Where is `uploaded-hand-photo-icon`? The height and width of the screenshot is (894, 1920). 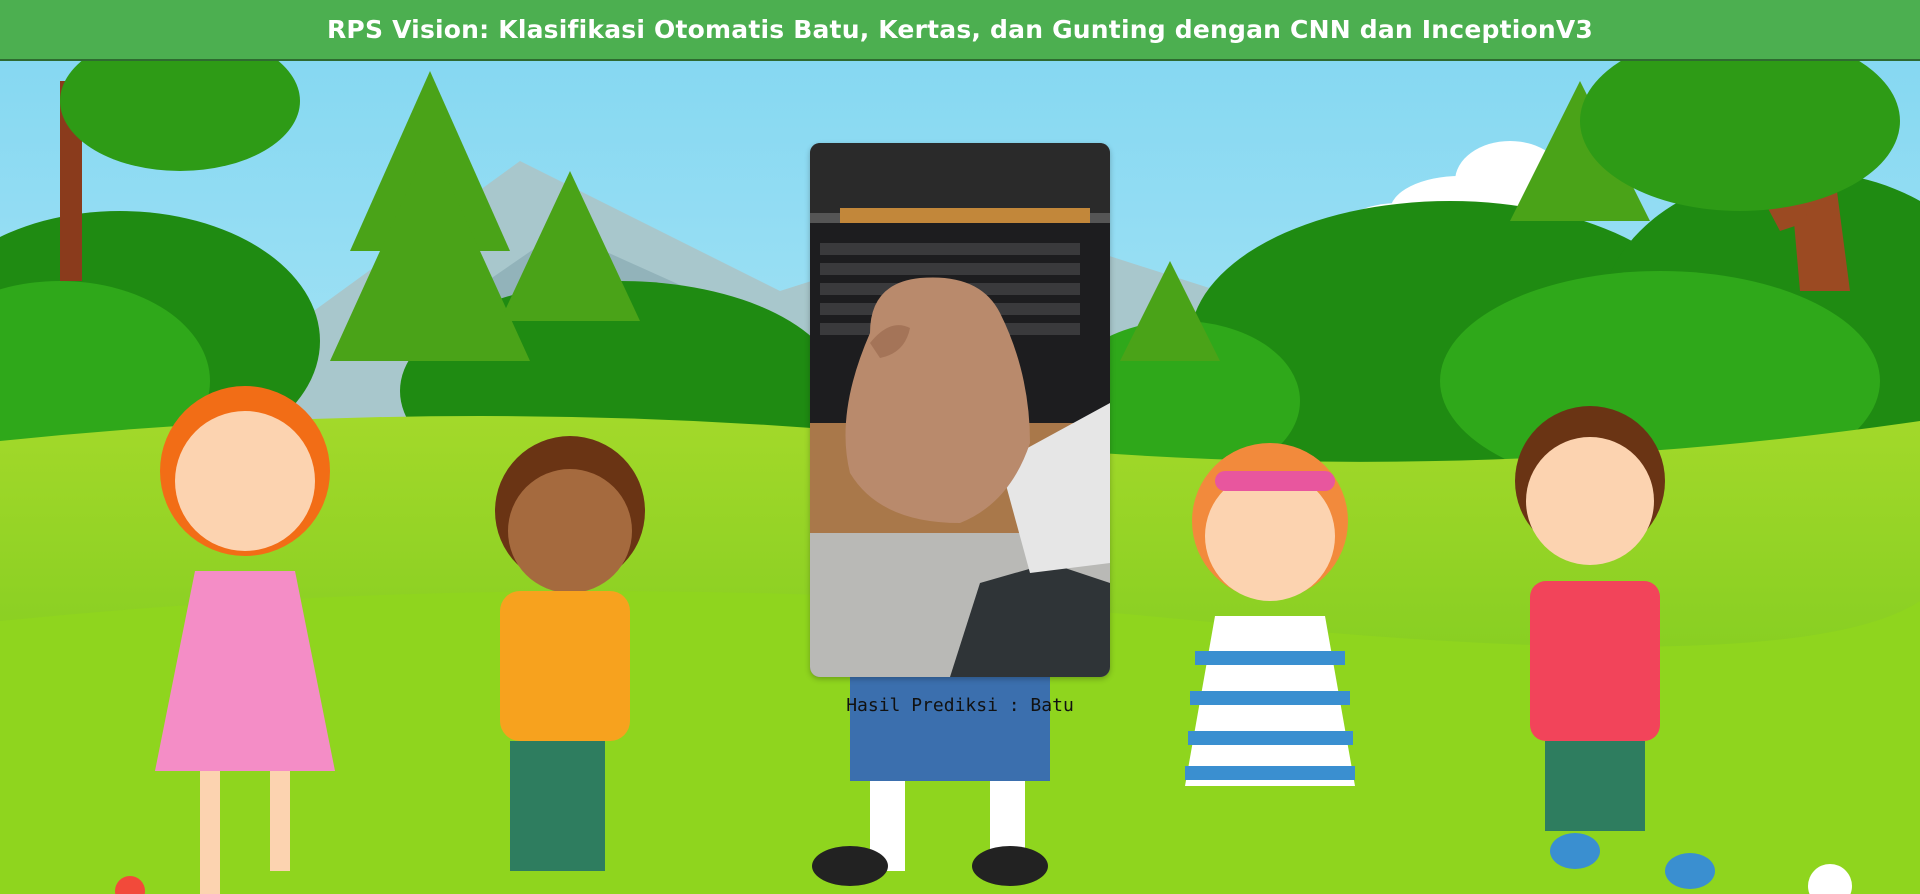 uploaded-hand-photo-icon is located at coordinates (960, 410).